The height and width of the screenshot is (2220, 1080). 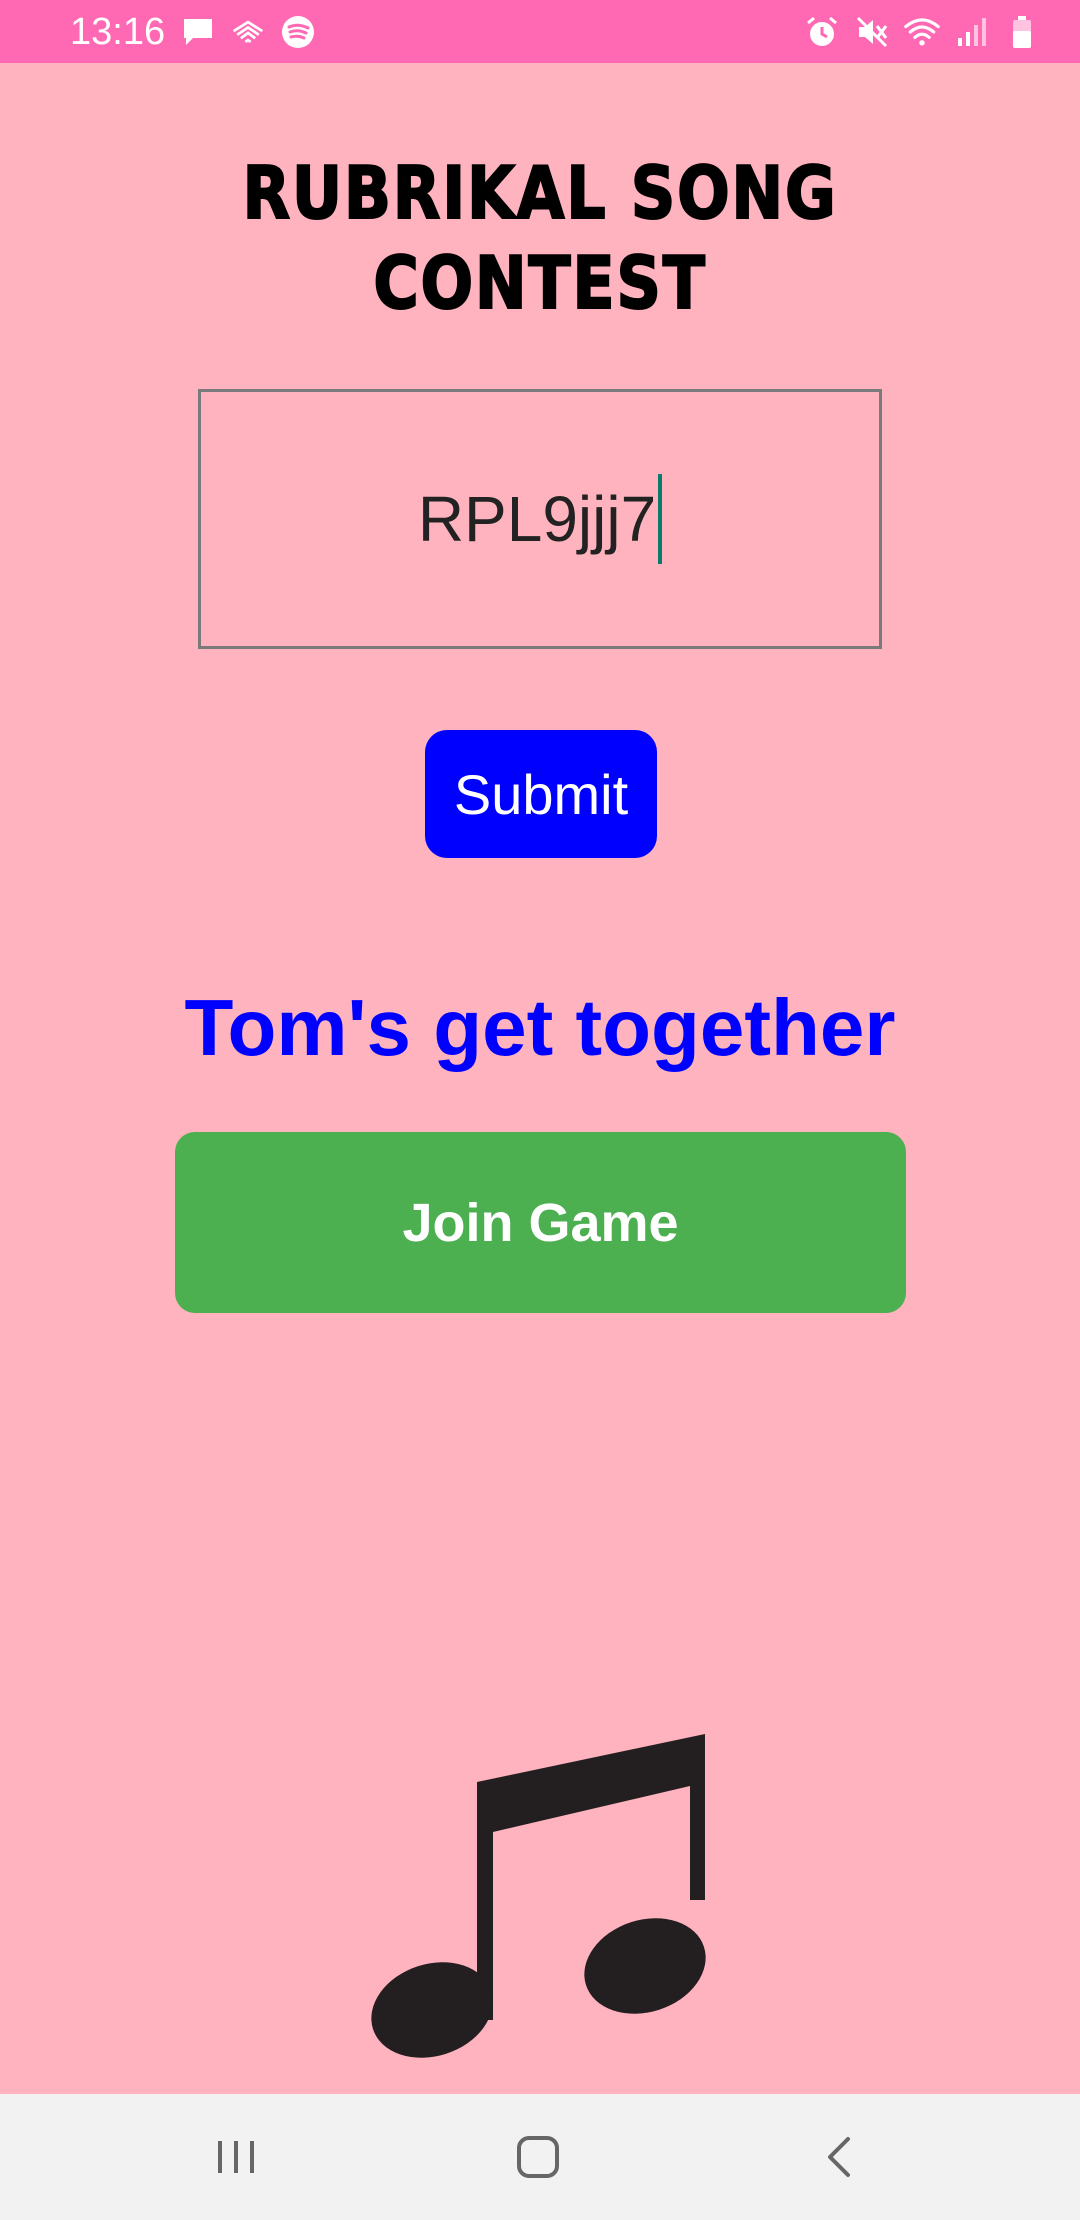 I want to click on spotify-icon, so click(x=298, y=32).